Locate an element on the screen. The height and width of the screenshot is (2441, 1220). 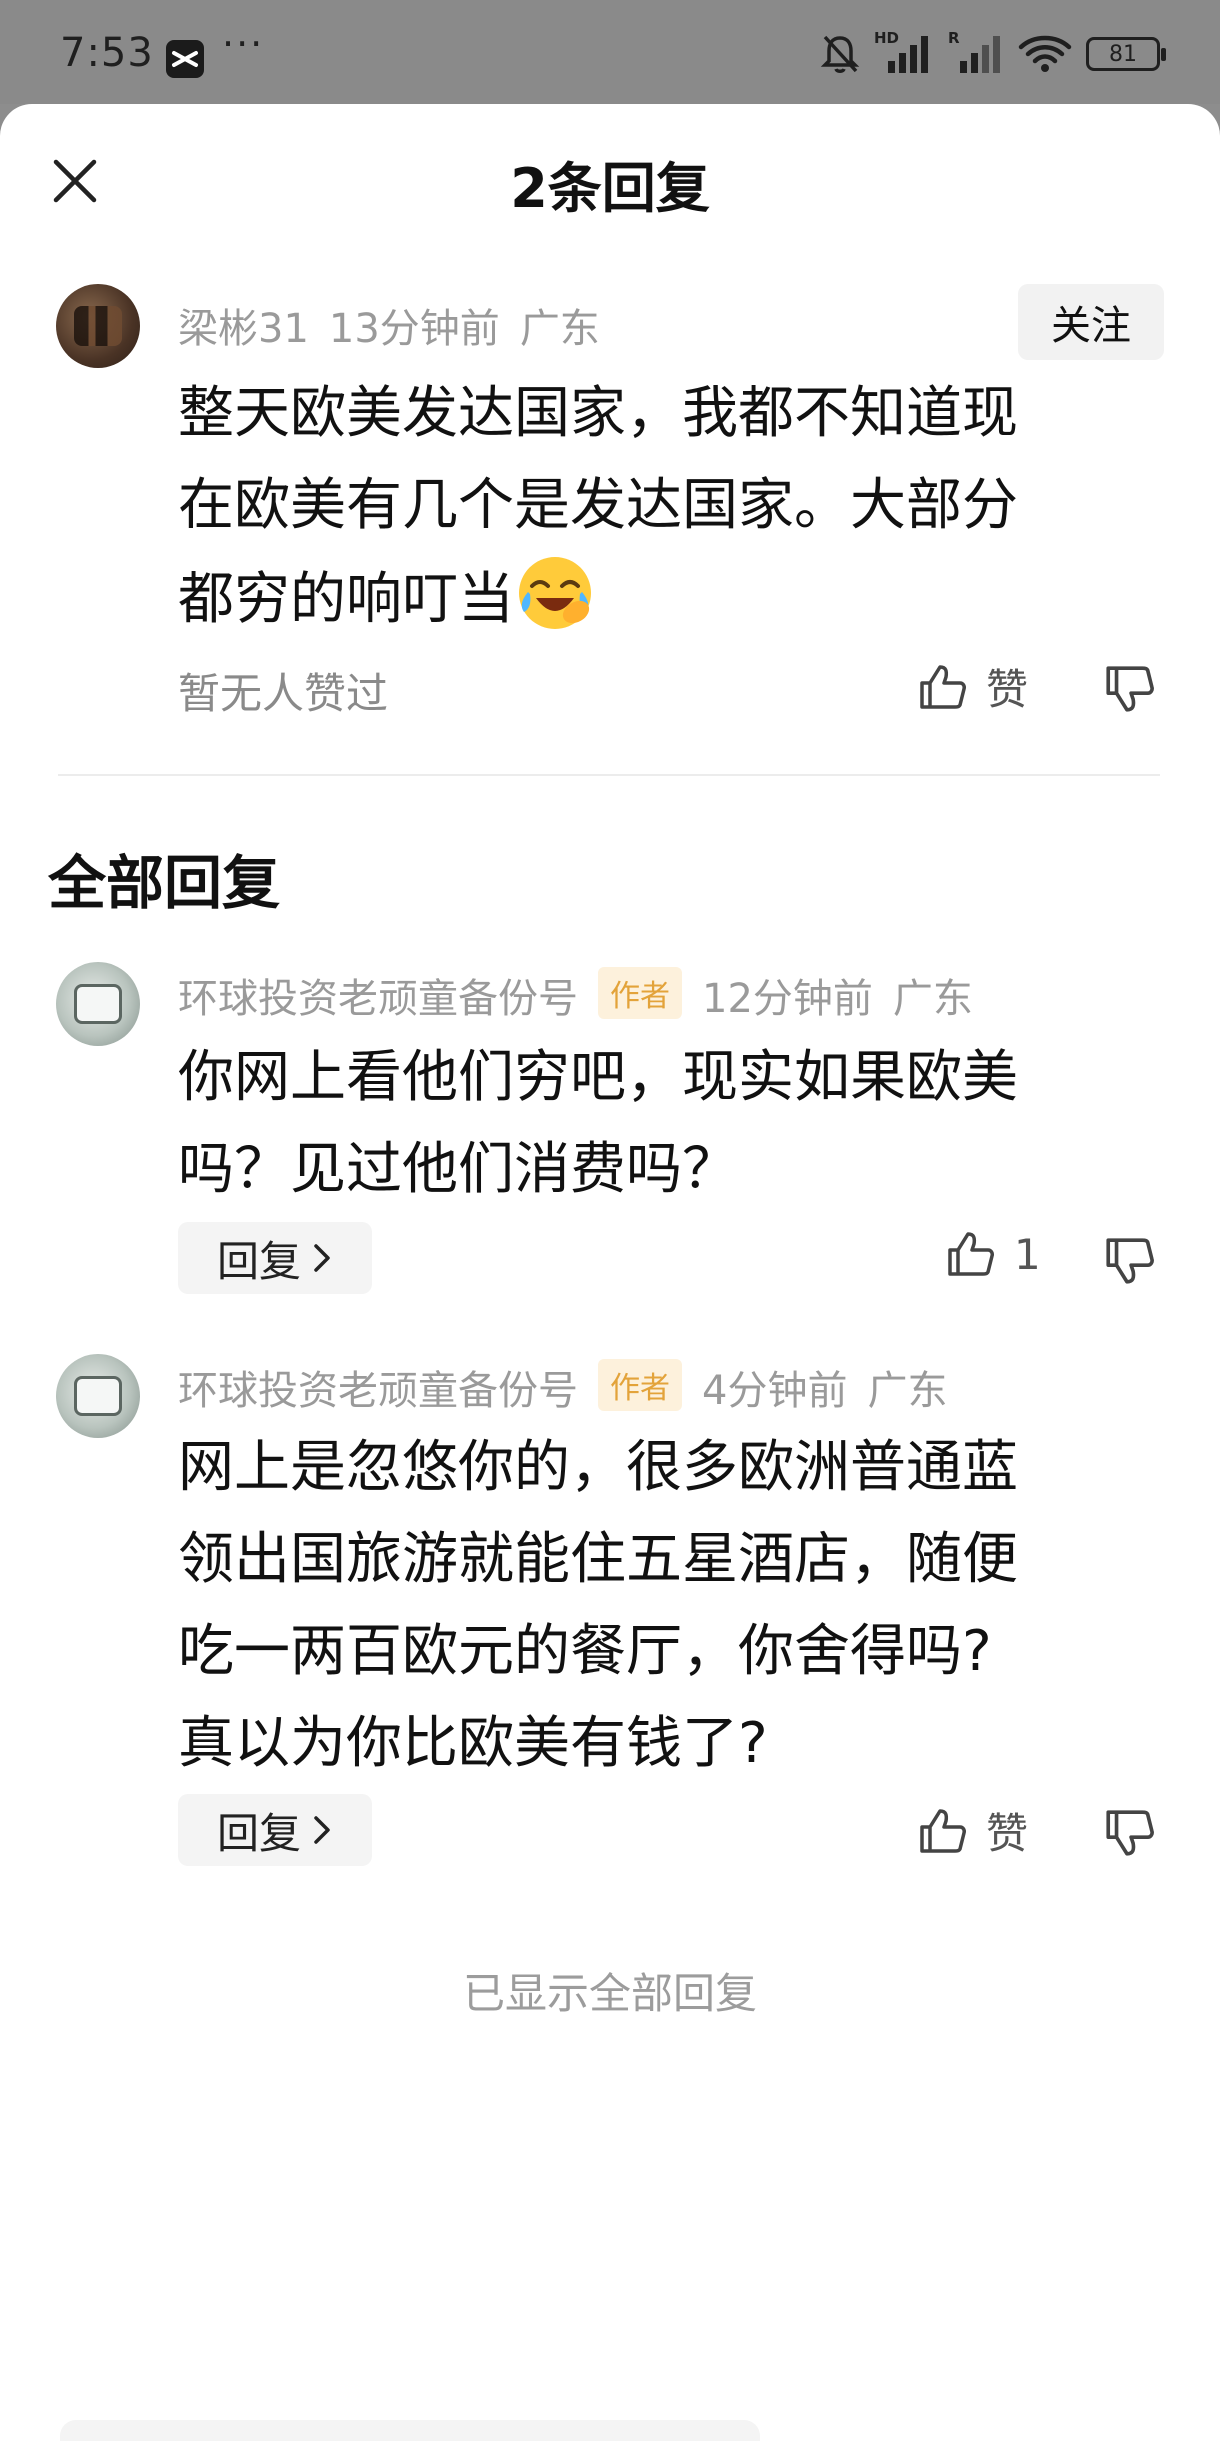
like-count: 1 is located at coordinates (1027, 1254).